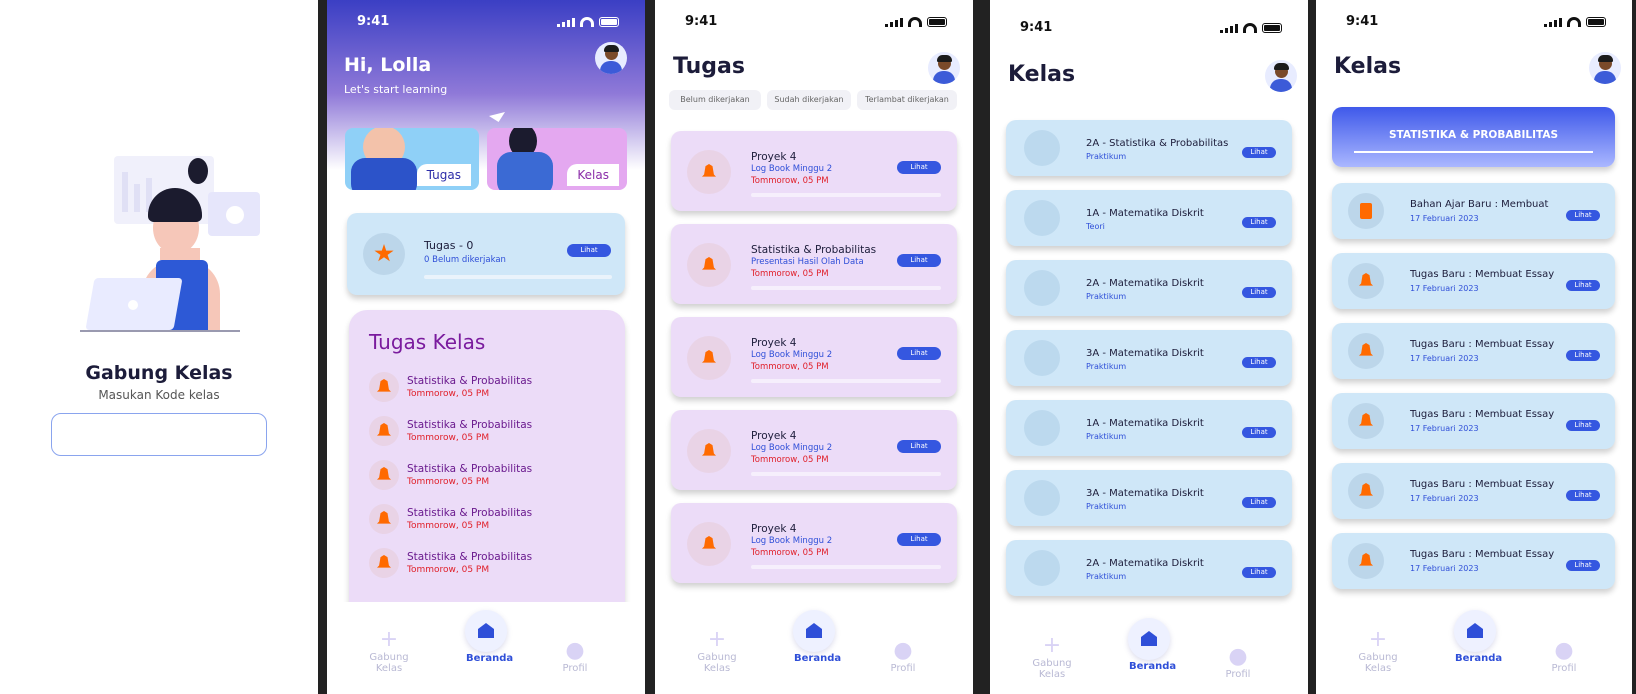  Describe the element at coordinates (448, 438) in the screenshot. I see `item-deadline: Tommorow, 05 PM` at that location.